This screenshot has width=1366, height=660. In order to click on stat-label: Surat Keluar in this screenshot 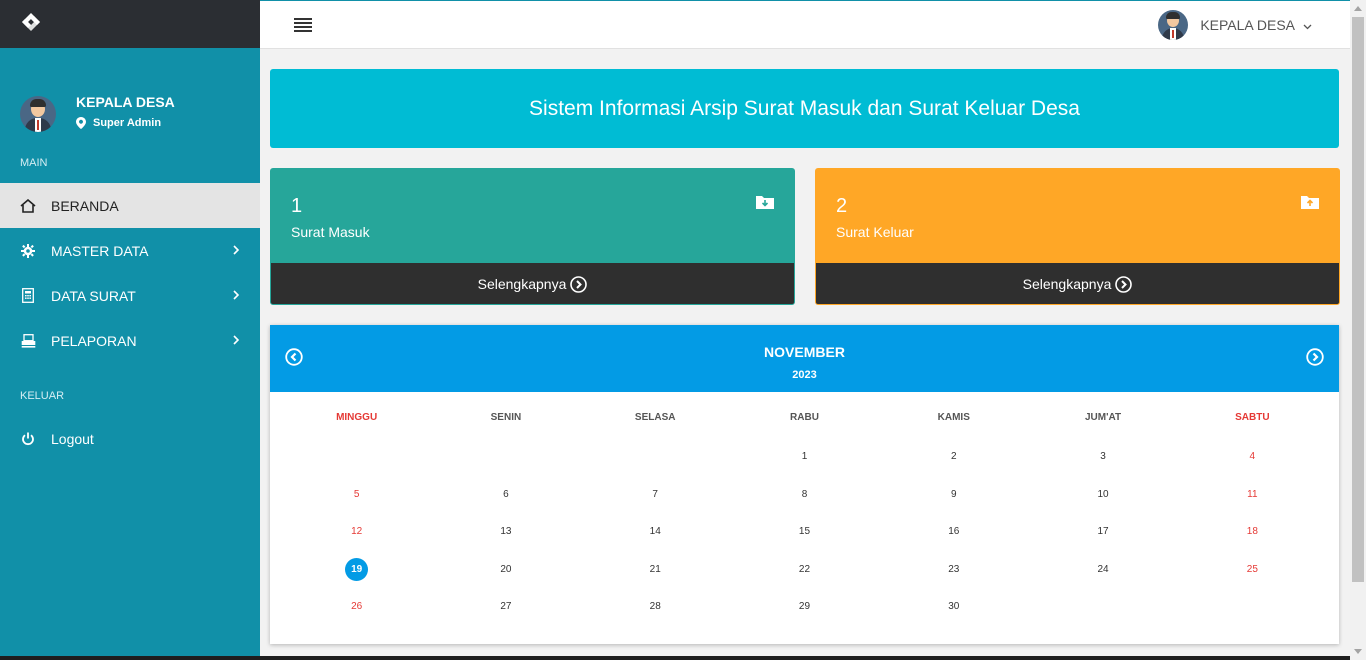, I will do `click(875, 232)`.